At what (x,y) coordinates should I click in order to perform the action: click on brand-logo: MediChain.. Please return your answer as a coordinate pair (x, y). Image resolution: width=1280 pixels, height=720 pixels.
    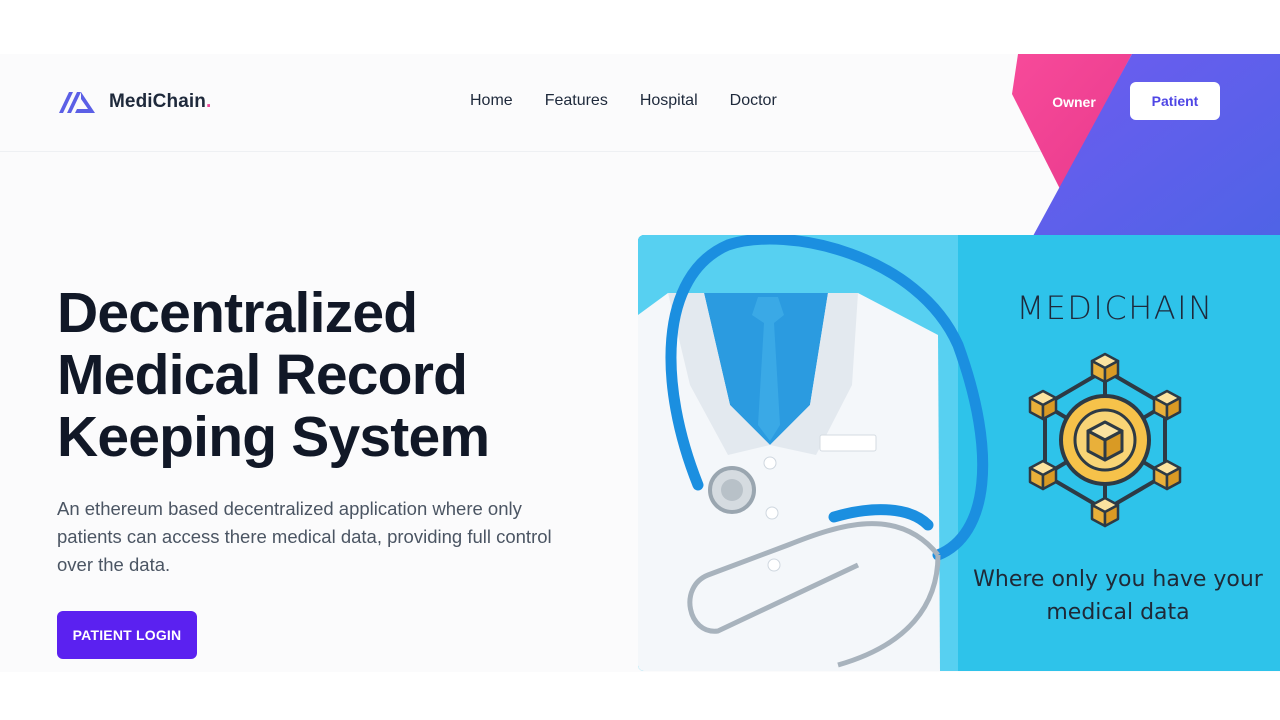
    Looking at the image, I should click on (134, 102).